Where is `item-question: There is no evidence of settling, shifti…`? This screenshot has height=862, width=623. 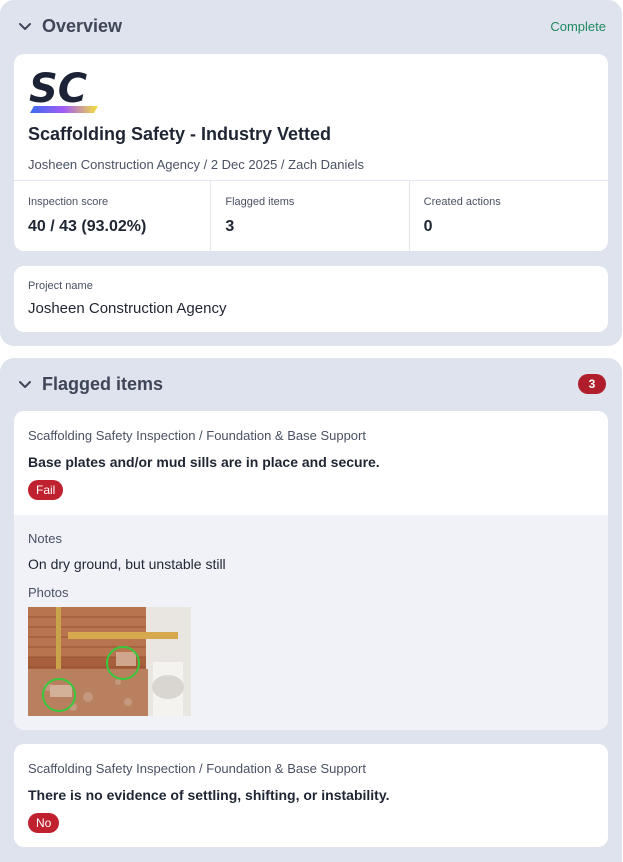
item-question: There is no evidence of settling, shifti… is located at coordinates (209, 795).